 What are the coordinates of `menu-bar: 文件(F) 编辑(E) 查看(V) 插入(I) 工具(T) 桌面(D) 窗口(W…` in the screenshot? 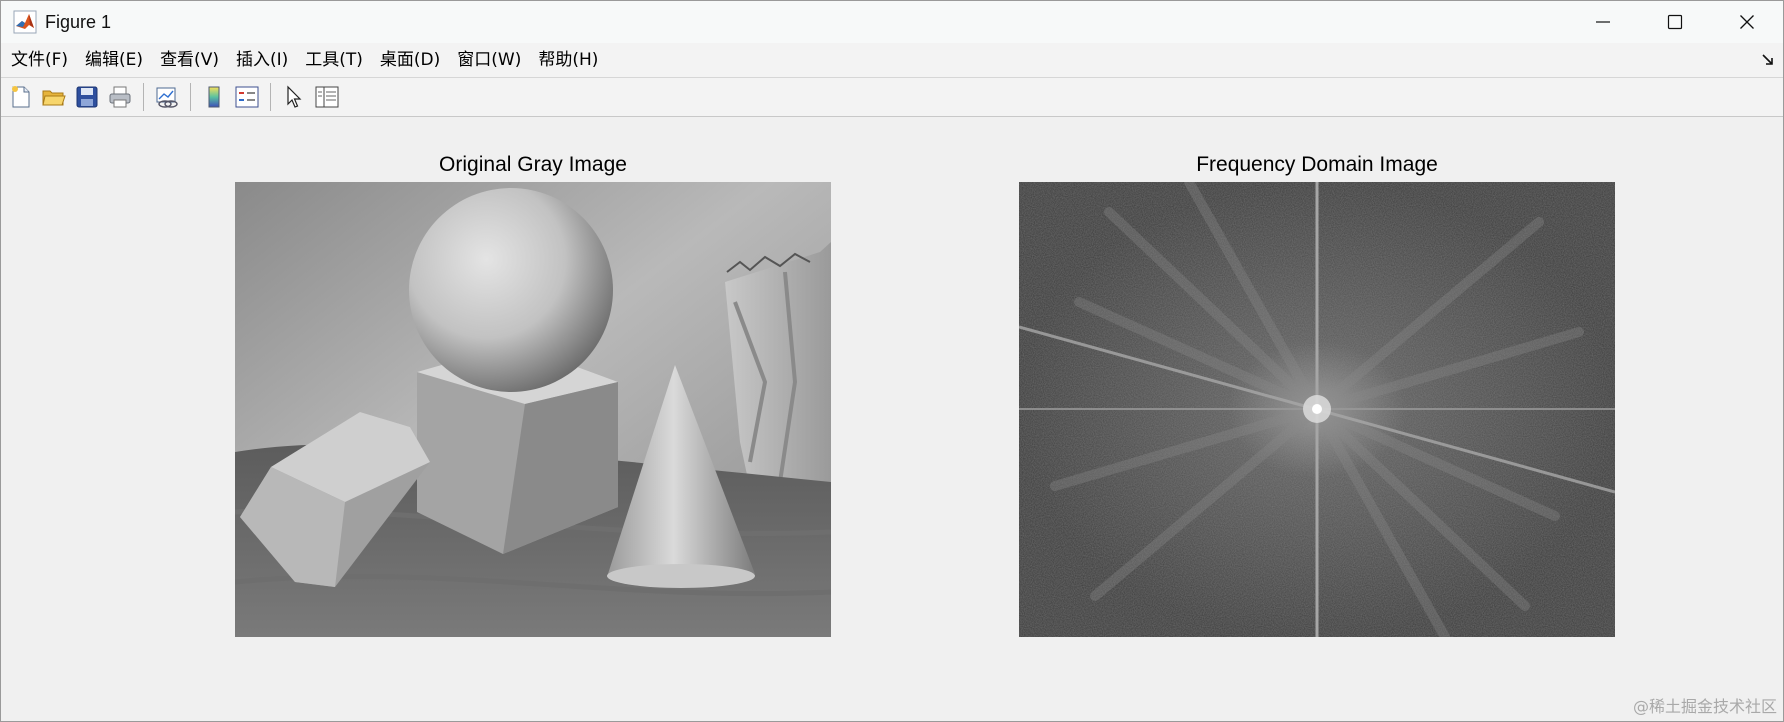 It's located at (892, 60).